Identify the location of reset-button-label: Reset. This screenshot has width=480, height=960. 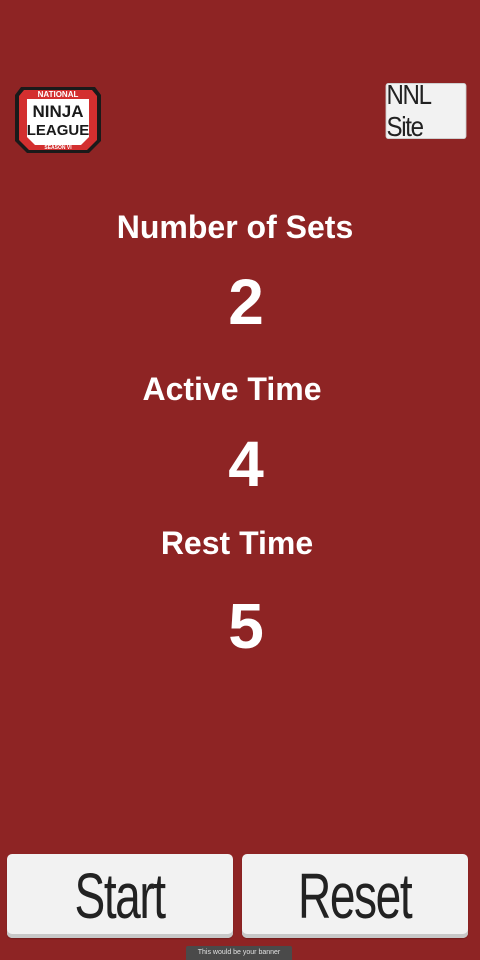
(355, 896).